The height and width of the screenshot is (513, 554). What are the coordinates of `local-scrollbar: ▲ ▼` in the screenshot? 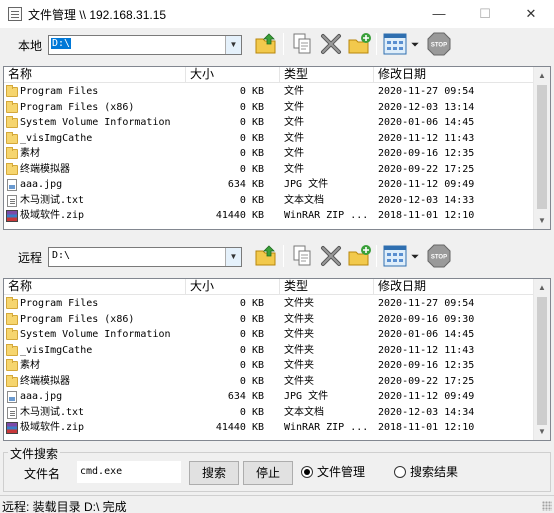 It's located at (541, 148).